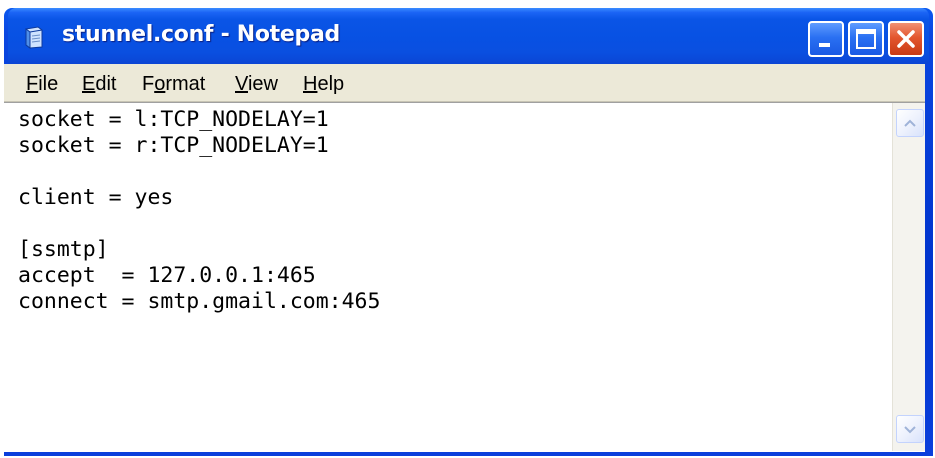 The image size is (935, 458). I want to click on close-icon, so click(906, 39).